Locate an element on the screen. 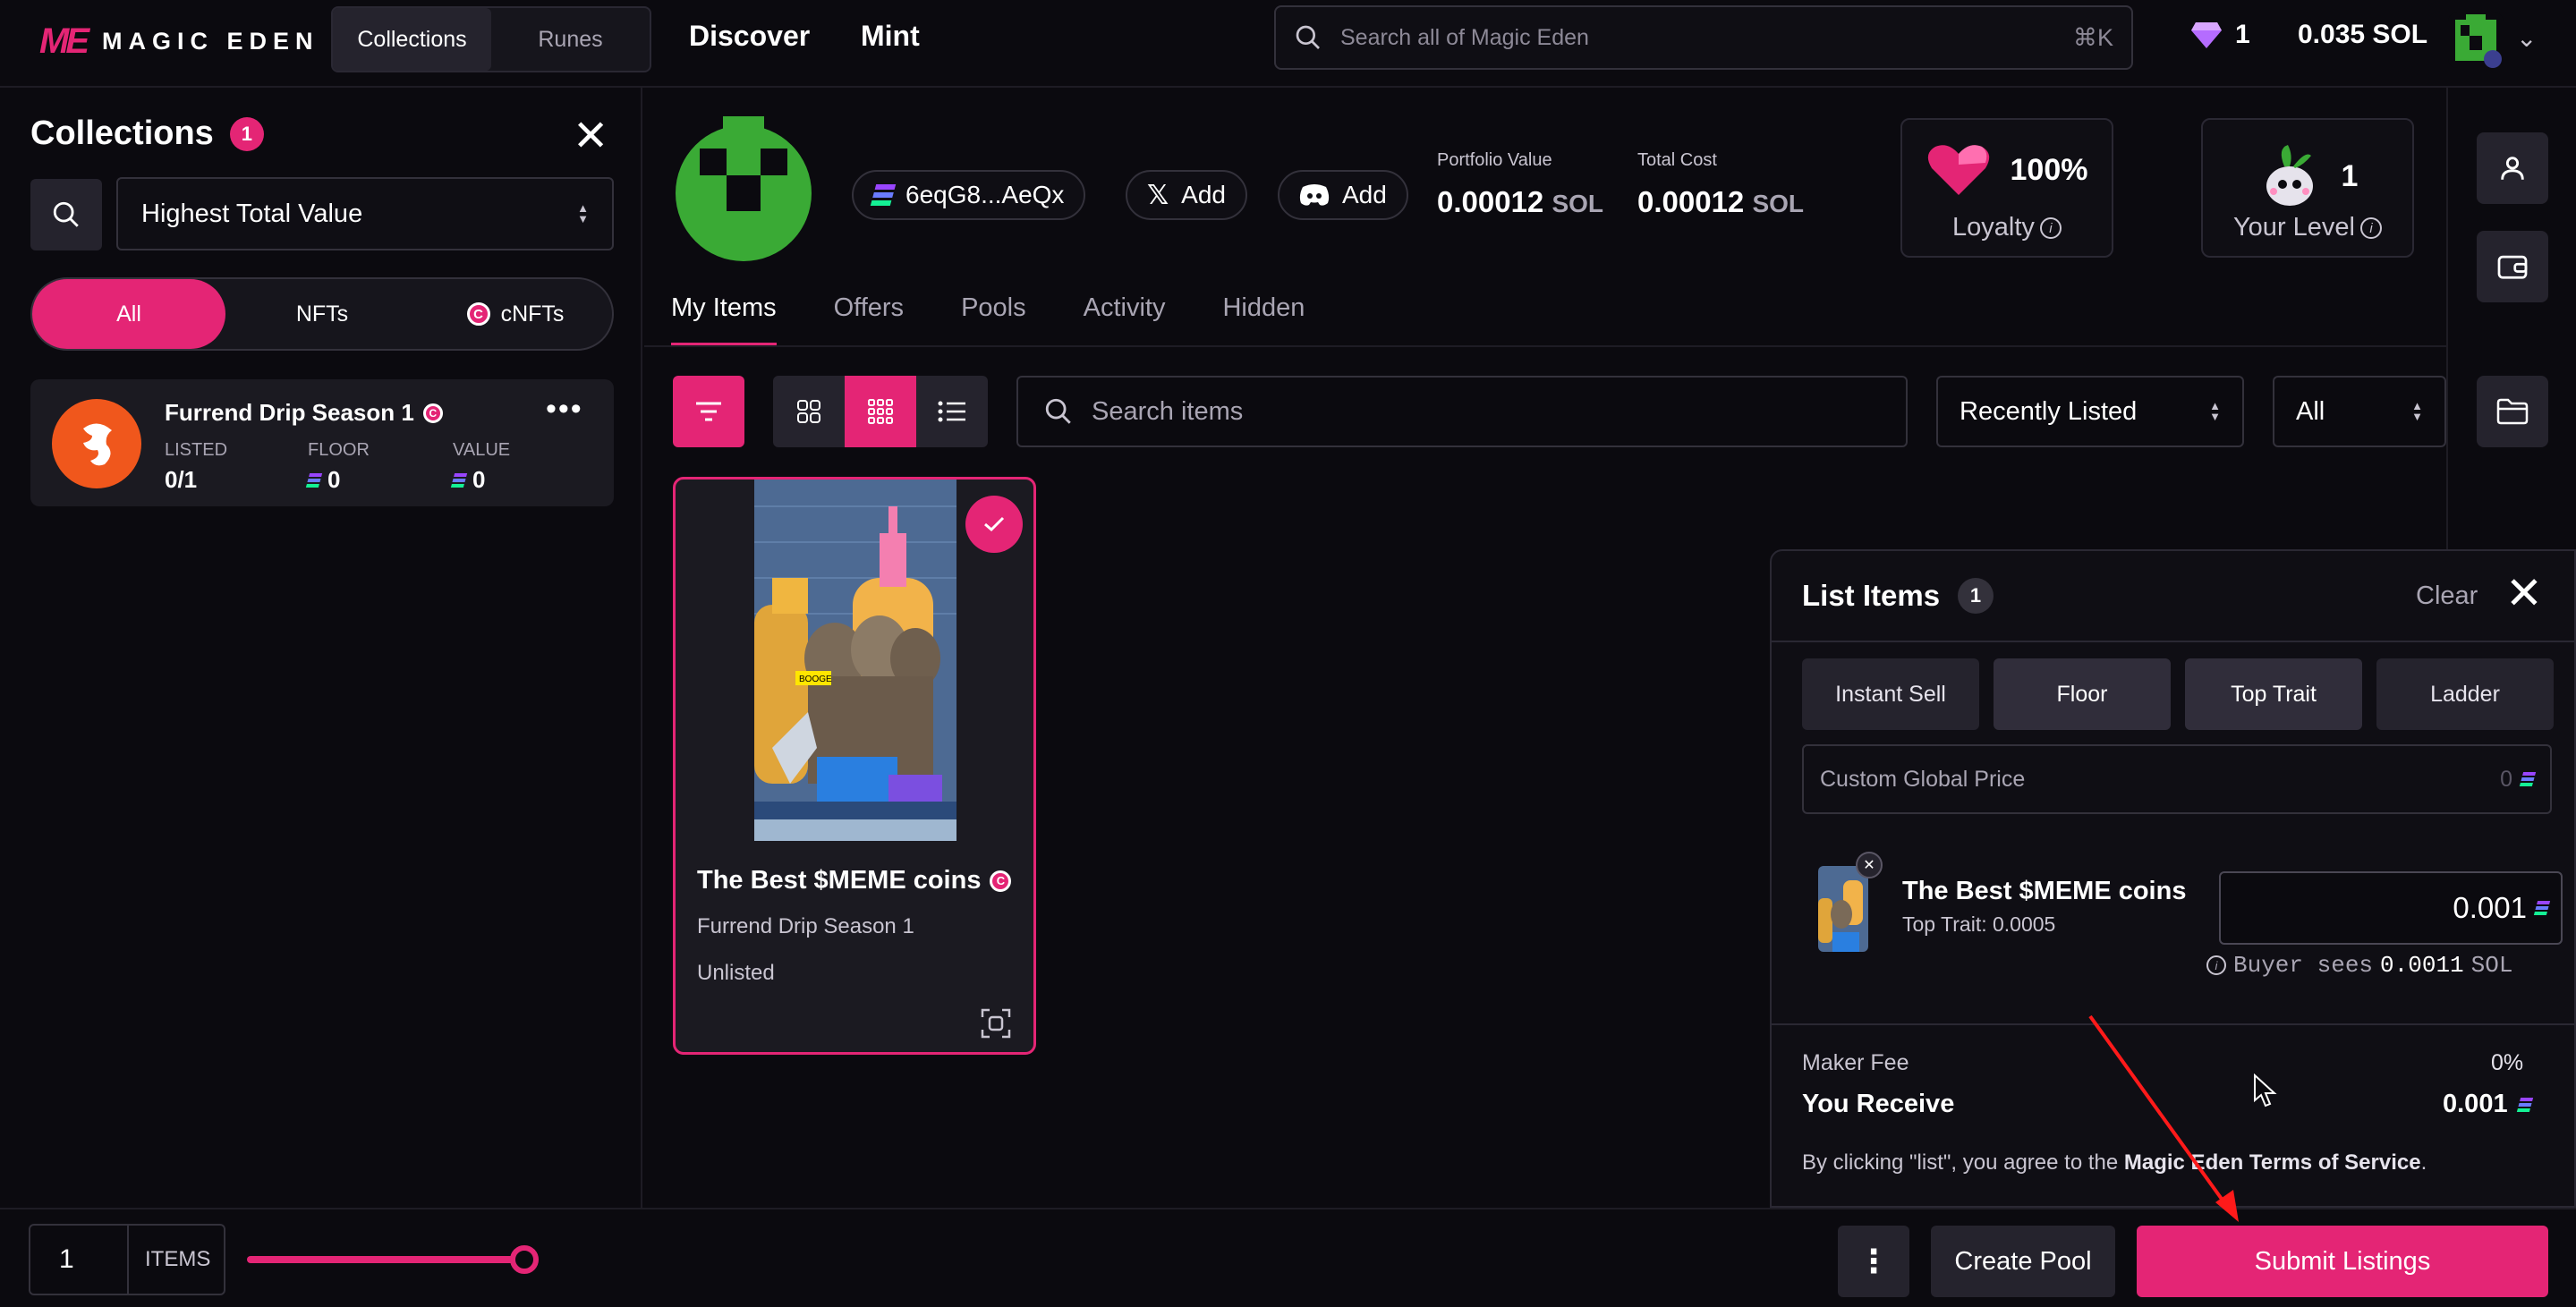 This screenshot has width=2576, height=1307. profile-tabs: My Items Offers Pools Activity Hidden is located at coordinates (988, 320).